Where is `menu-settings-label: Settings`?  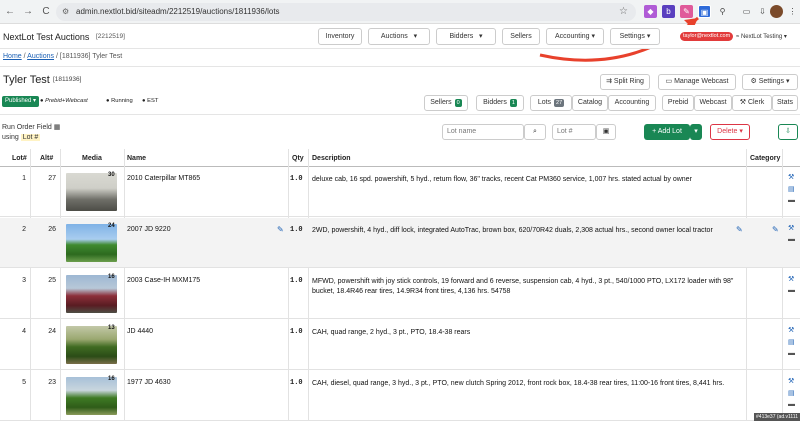 menu-settings-label: Settings is located at coordinates (632, 36).